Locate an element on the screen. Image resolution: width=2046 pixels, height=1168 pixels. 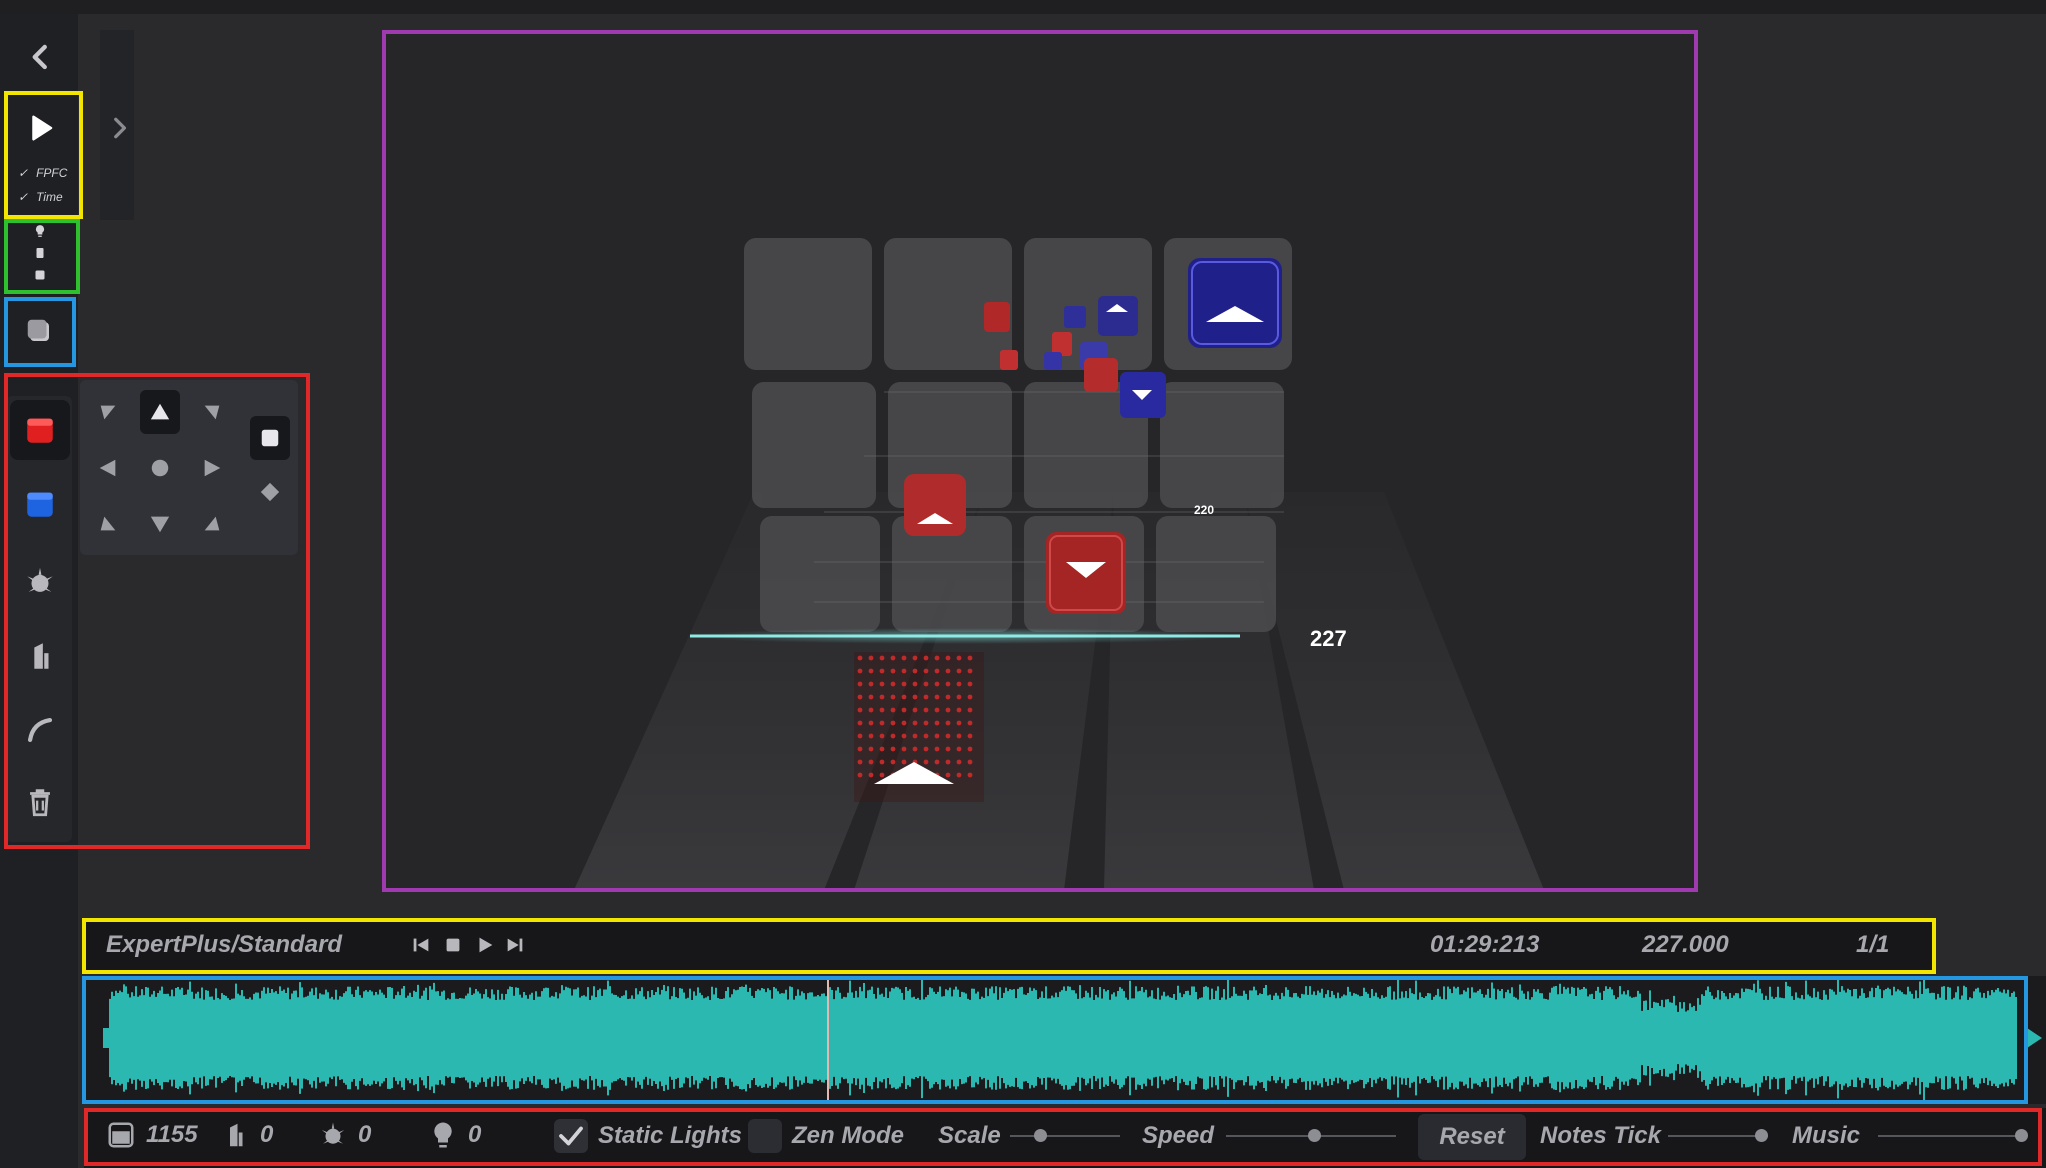
blue-note-tool is located at coordinates (40, 504).